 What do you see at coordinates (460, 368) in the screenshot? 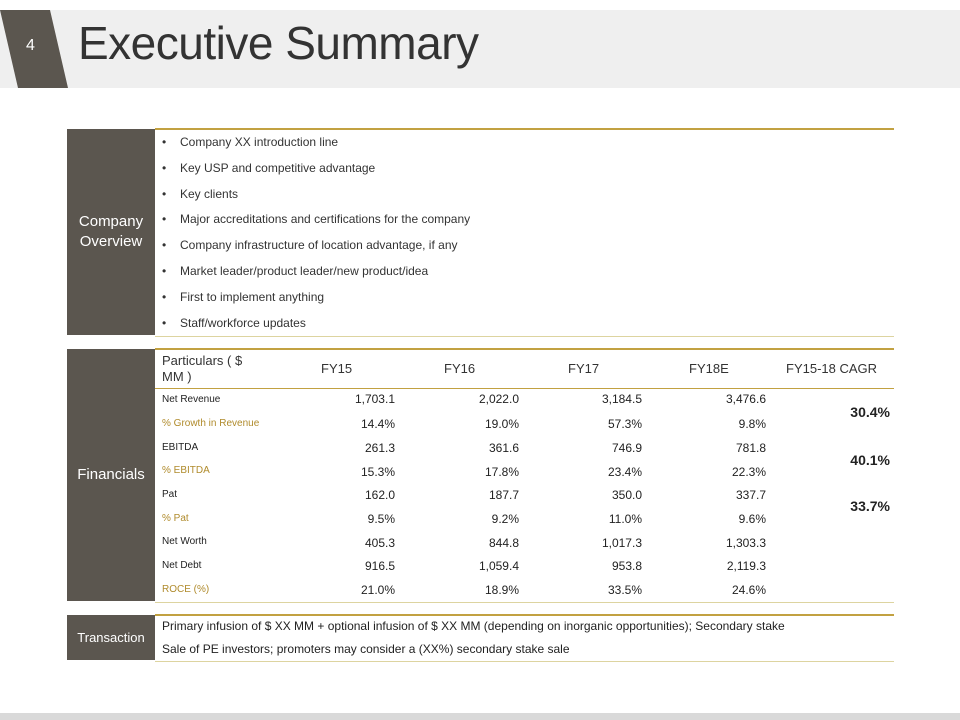
I see `header-fy16: FY16` at bounding box center [460, 368].